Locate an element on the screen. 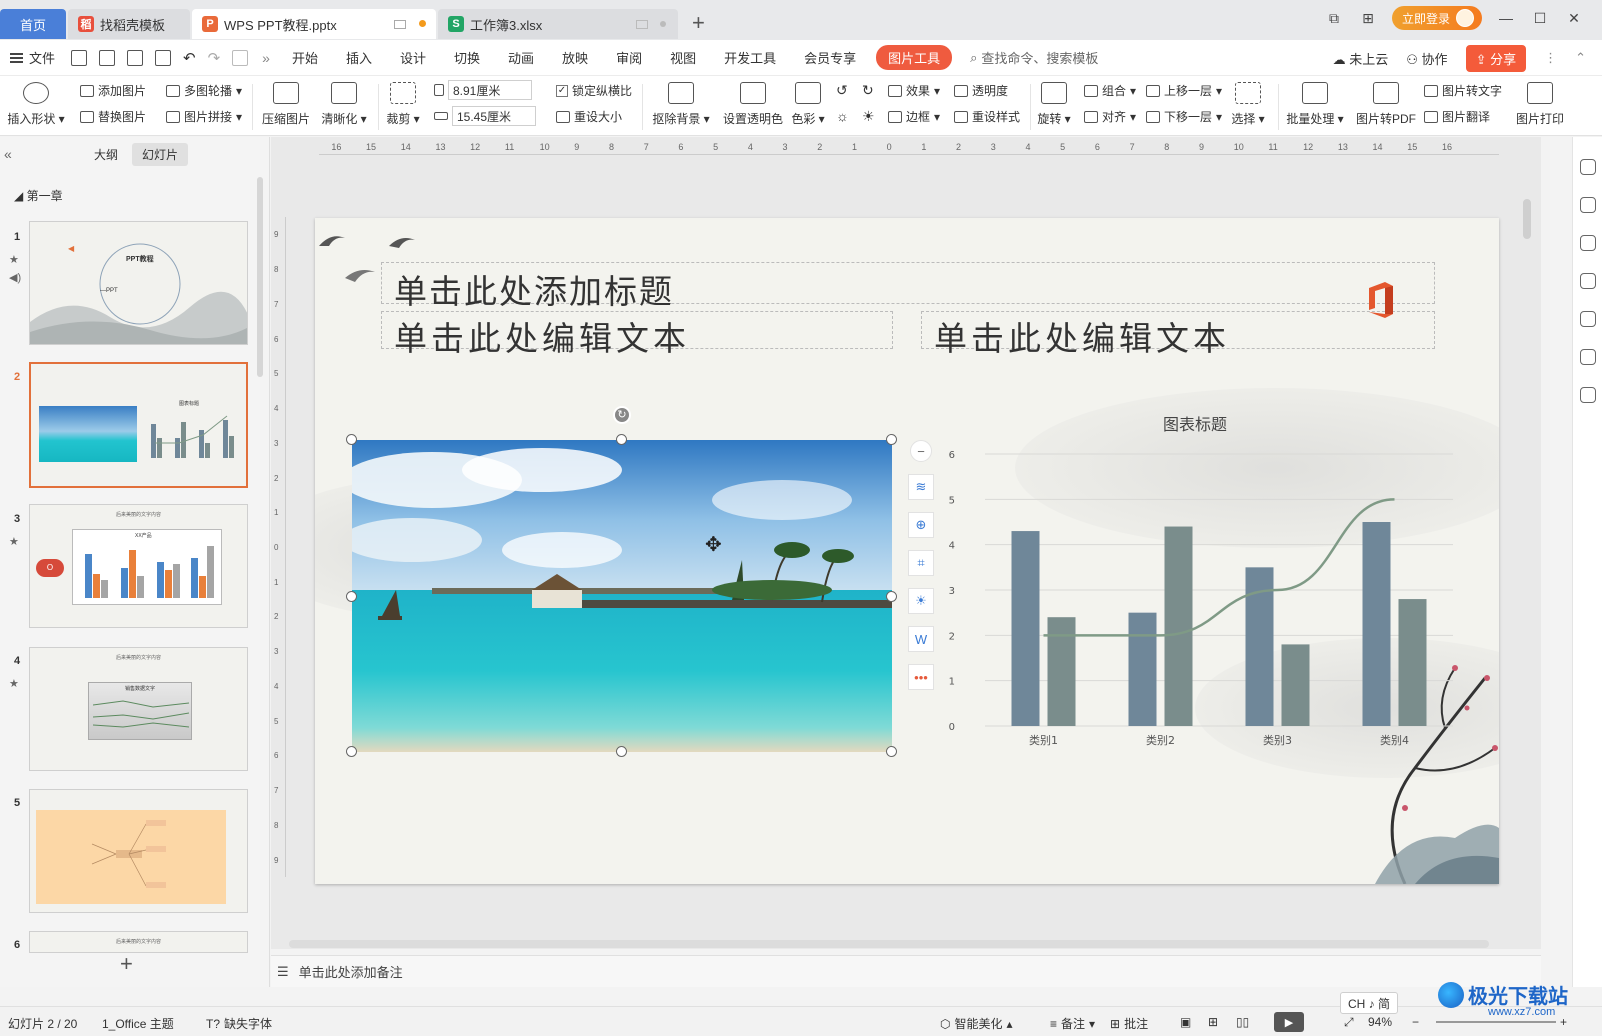 This screenshot has height=1036, width=1602. resize-handle-sw is located at coordinates (351, 751).